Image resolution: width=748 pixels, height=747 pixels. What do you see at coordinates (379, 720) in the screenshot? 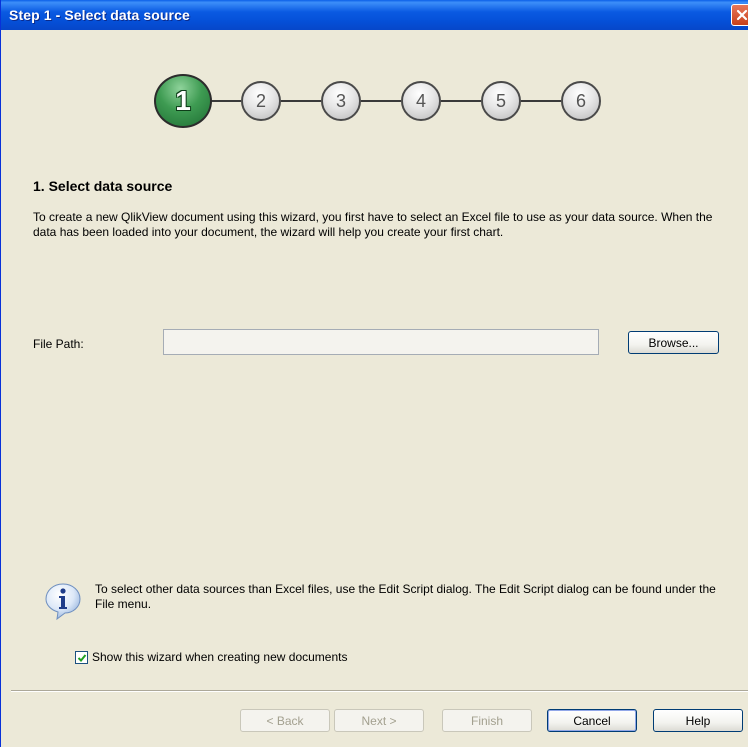
I see `next-button: Next >` at bounding box center [379, 720].